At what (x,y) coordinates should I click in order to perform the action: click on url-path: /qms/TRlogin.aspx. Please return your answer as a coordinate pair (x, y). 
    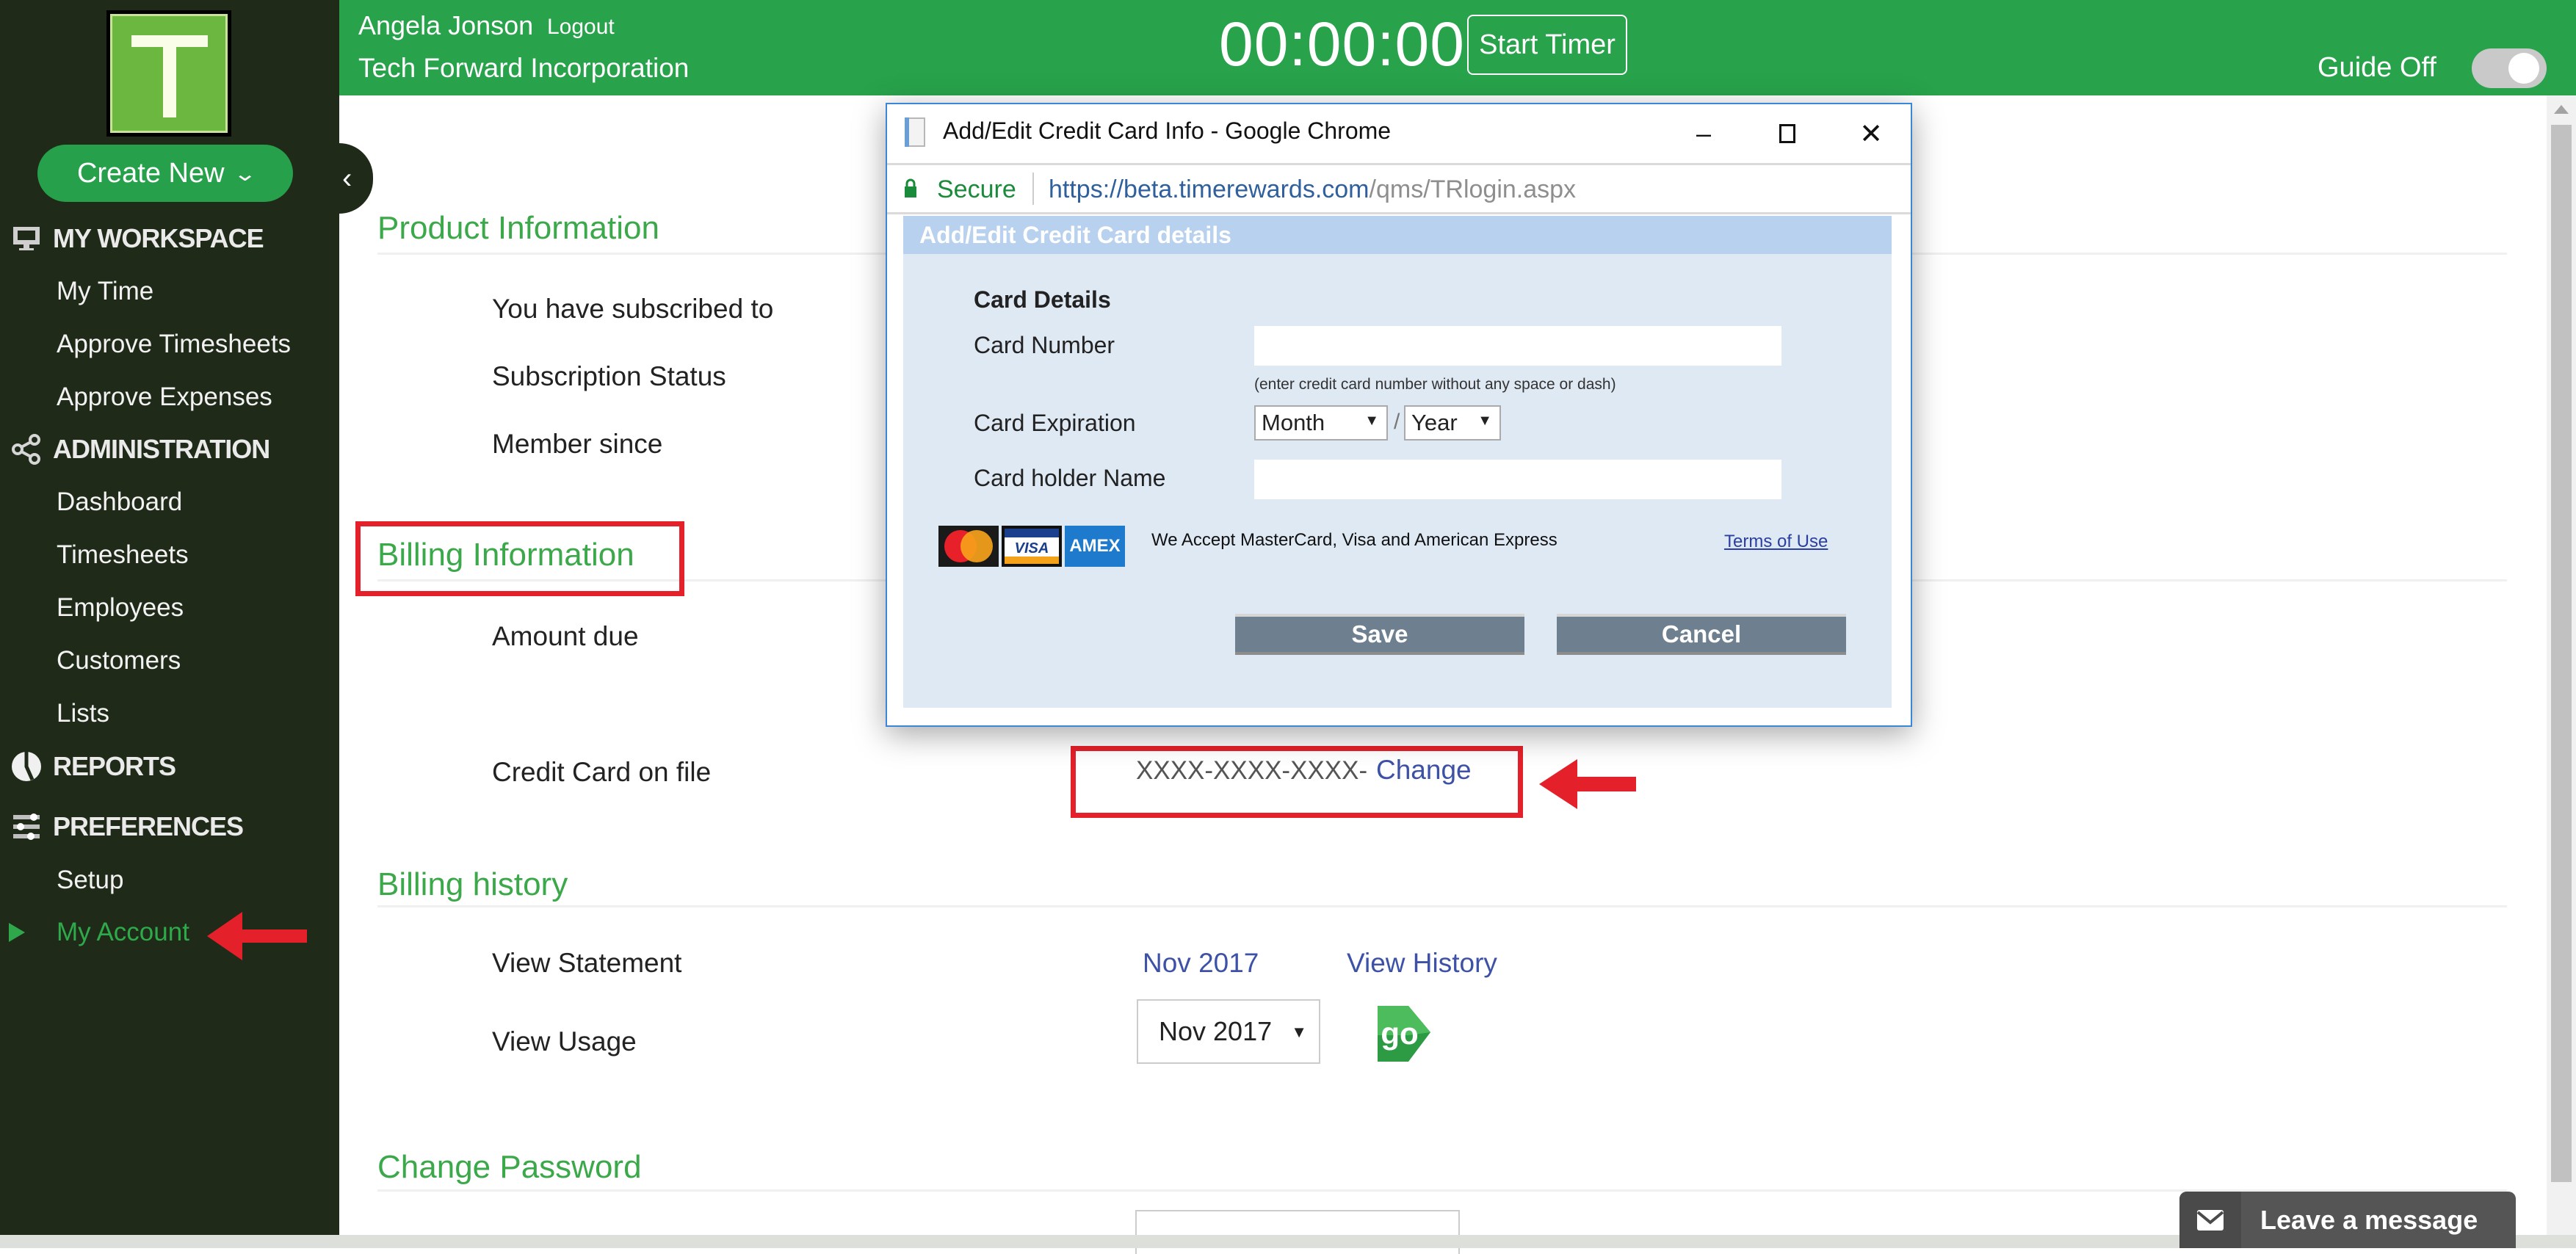
    Looking at the image, I should click on (1473, 189).